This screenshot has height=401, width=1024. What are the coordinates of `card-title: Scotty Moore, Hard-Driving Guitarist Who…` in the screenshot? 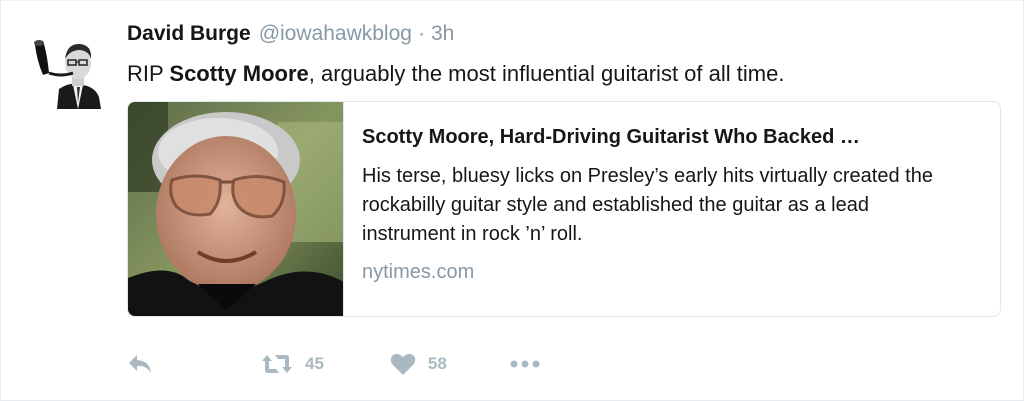 It's located at (671, 137).